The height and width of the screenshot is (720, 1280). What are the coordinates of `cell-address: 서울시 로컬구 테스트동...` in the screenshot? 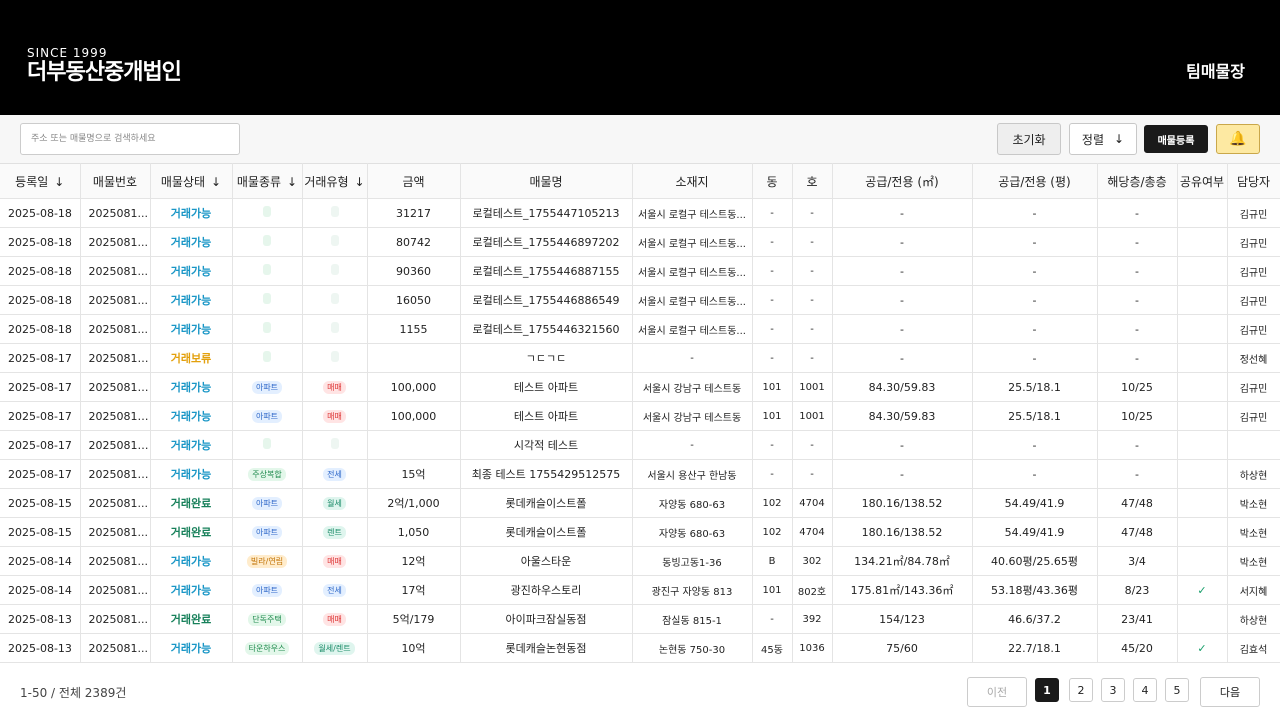 It's located at (692, 300).